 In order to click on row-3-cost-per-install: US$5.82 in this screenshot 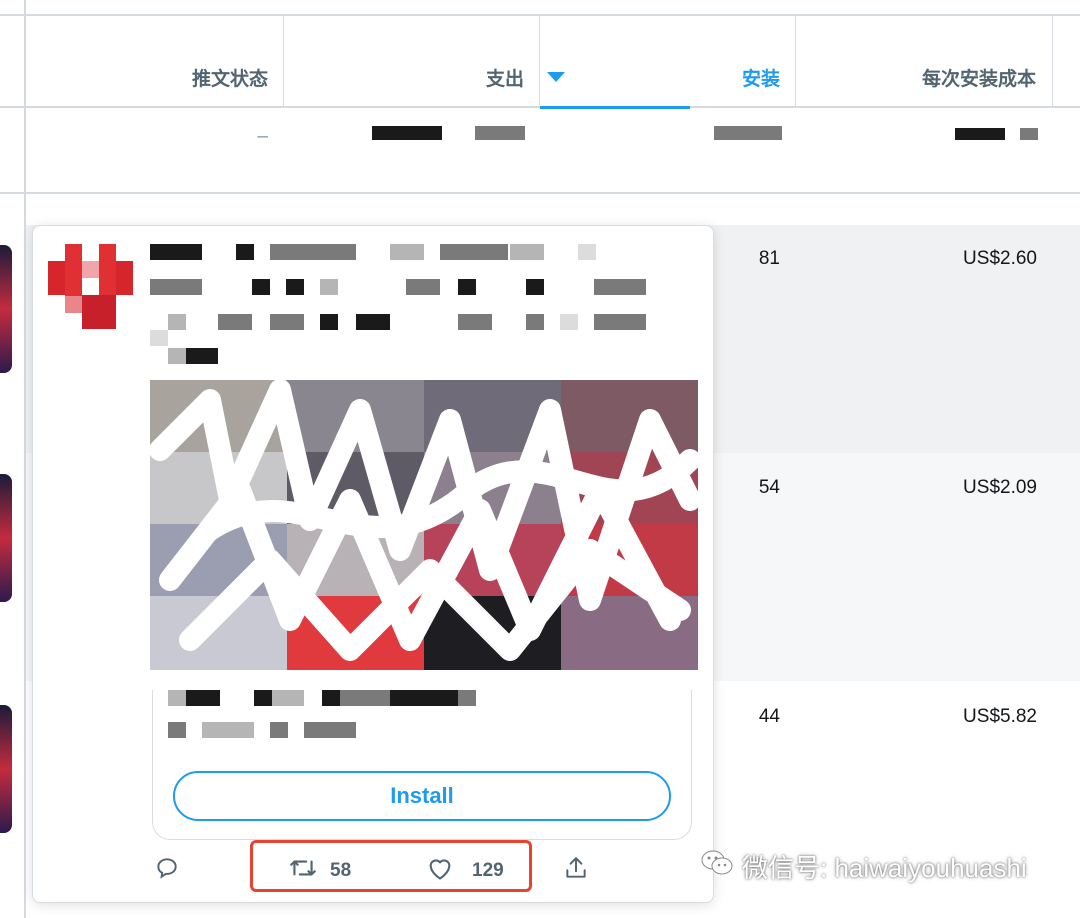, I will do `click(1000, 716)`.